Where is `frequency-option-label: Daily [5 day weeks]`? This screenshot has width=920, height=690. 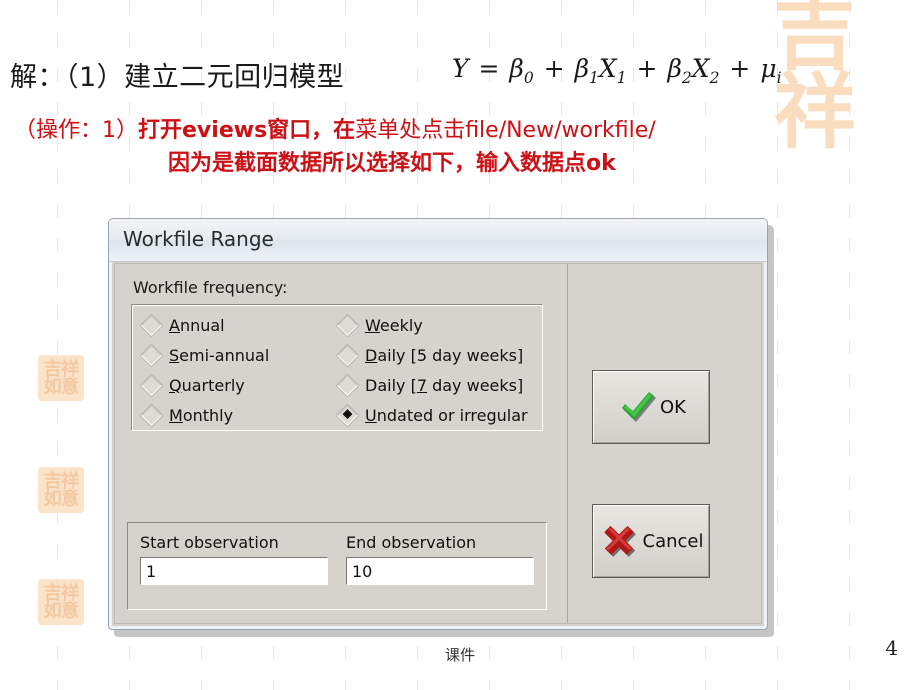
frequency-option-label: Daily [5 day weeks] is located at coordinates (444, 355).